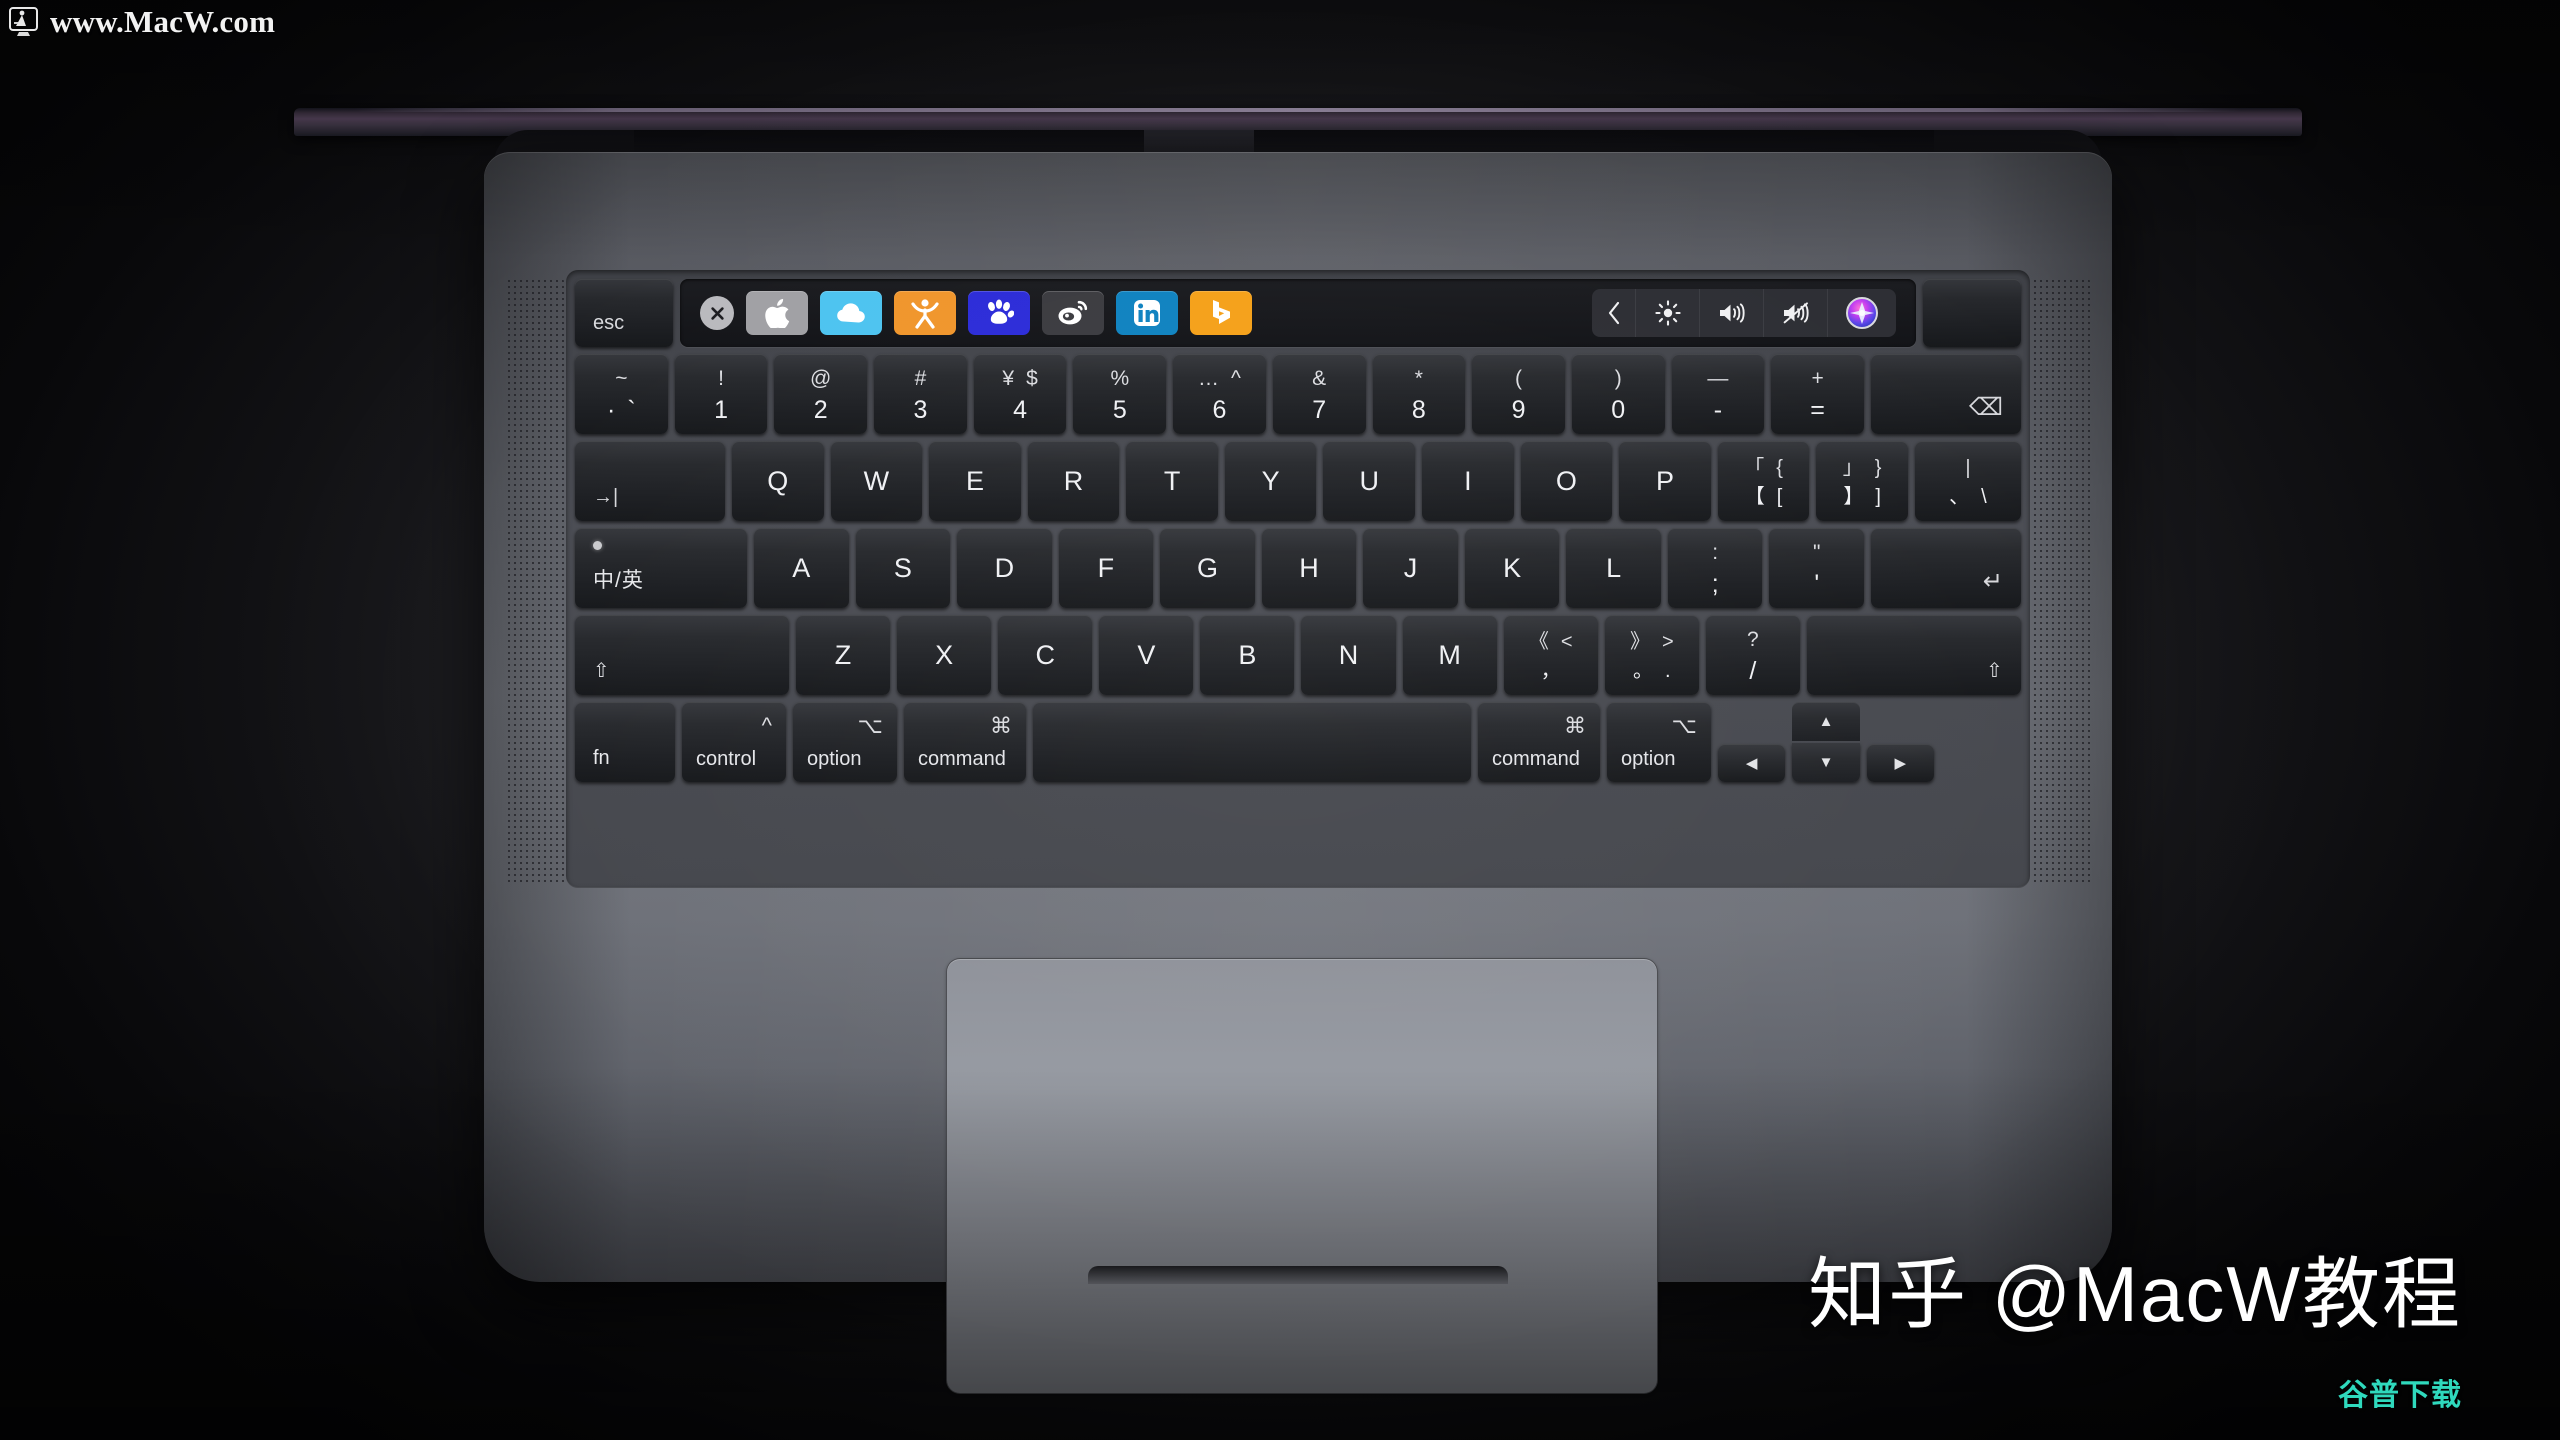  What do you see at coordinates (777, 313) in the screenshot?
I see `touchbar-app-apple` at bounding box center [777, 313].